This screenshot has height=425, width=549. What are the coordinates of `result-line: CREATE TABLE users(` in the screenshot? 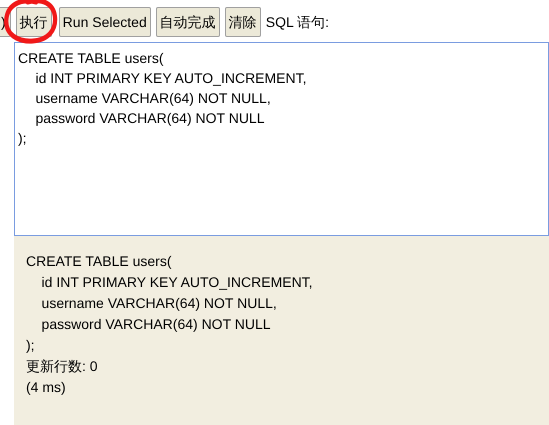 It's located at (99, 261).